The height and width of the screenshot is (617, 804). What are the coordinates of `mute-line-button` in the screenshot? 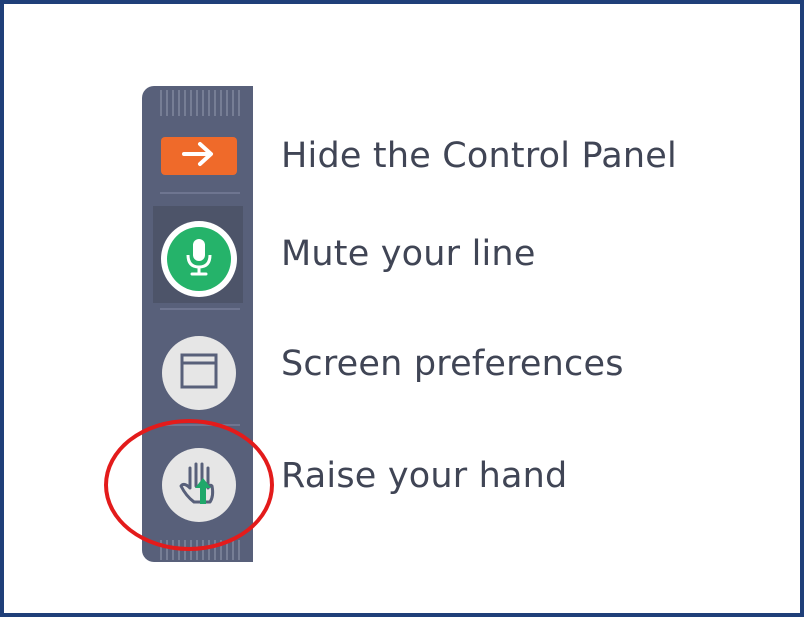 It's located at (199, 259).